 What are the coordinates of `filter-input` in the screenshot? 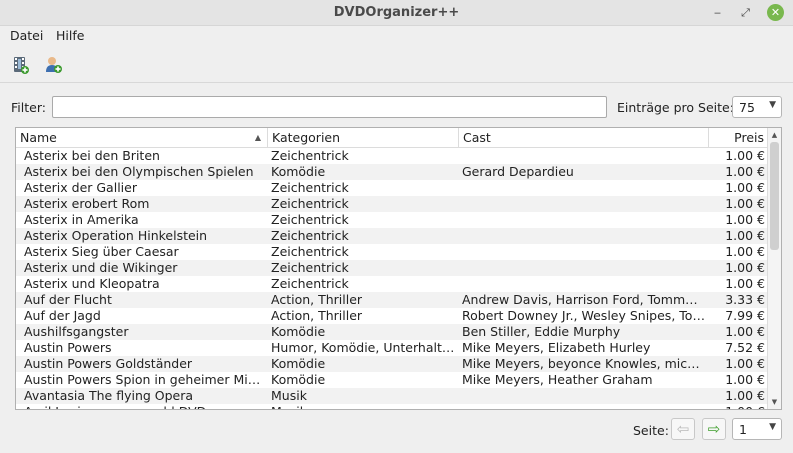 It's located at (329, 107).